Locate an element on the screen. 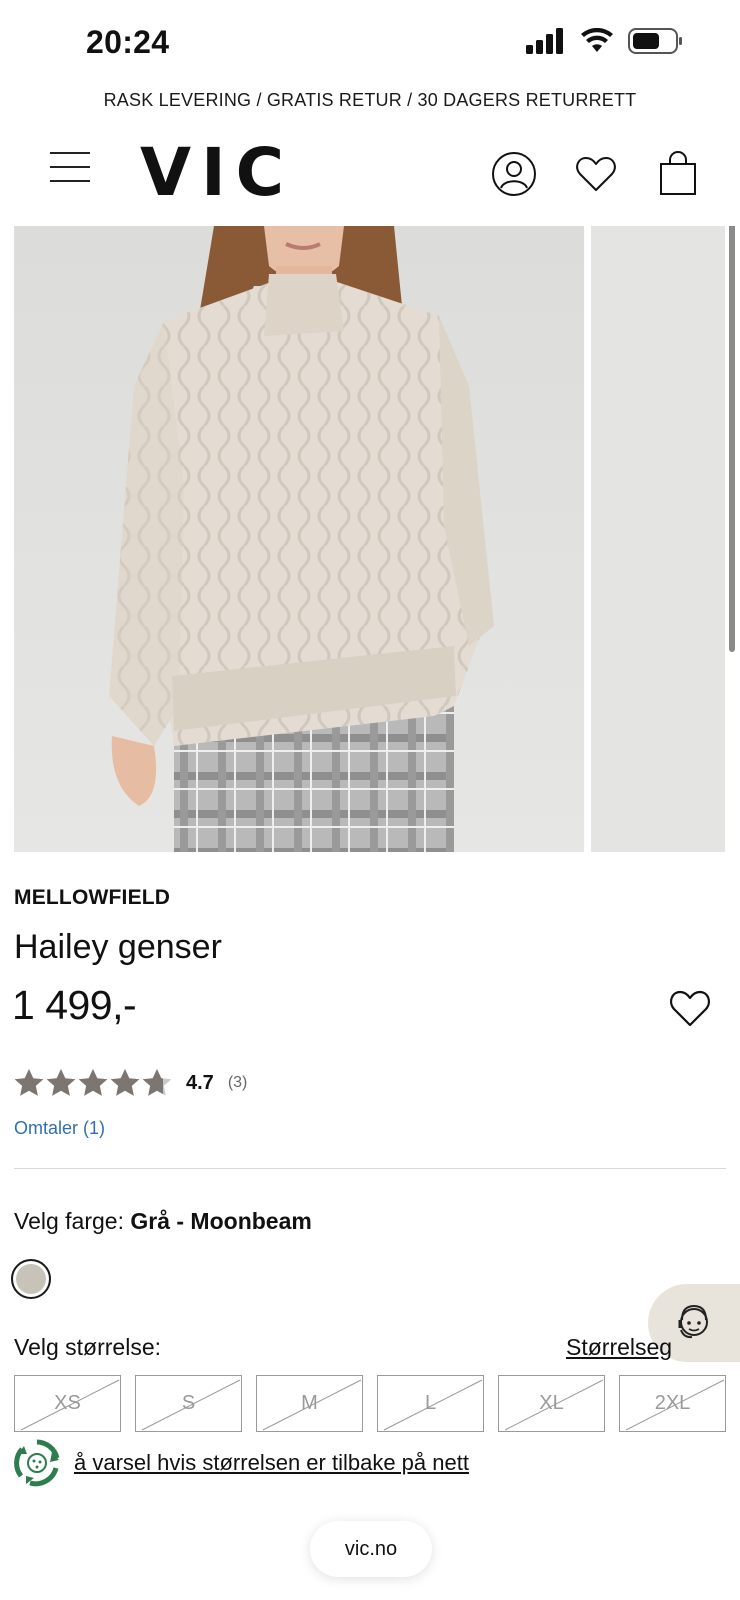 The image size is (740, 1600). size-option-label: 2XL is located at coordinates (672, 1403).